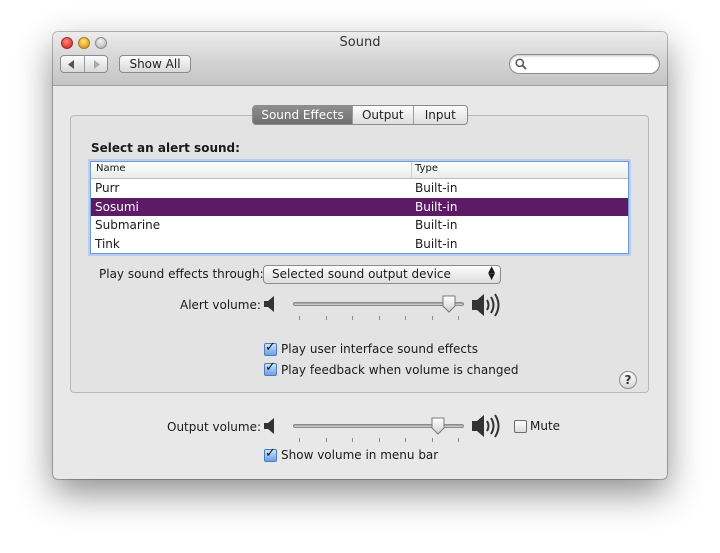  What do you see at coordinates (521, 64) in the screenshot?
I see `search-icon` at bounding box center [521, 64].